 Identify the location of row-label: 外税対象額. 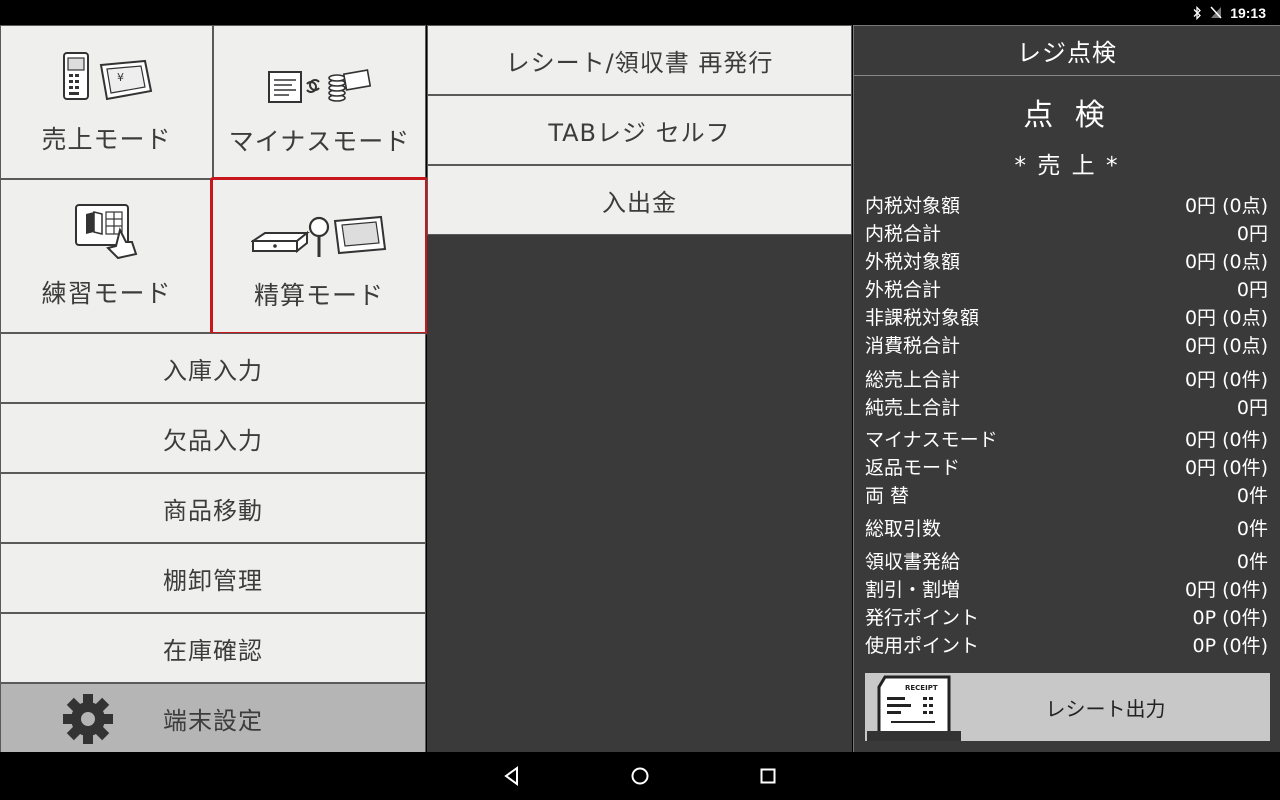
(913, 261).